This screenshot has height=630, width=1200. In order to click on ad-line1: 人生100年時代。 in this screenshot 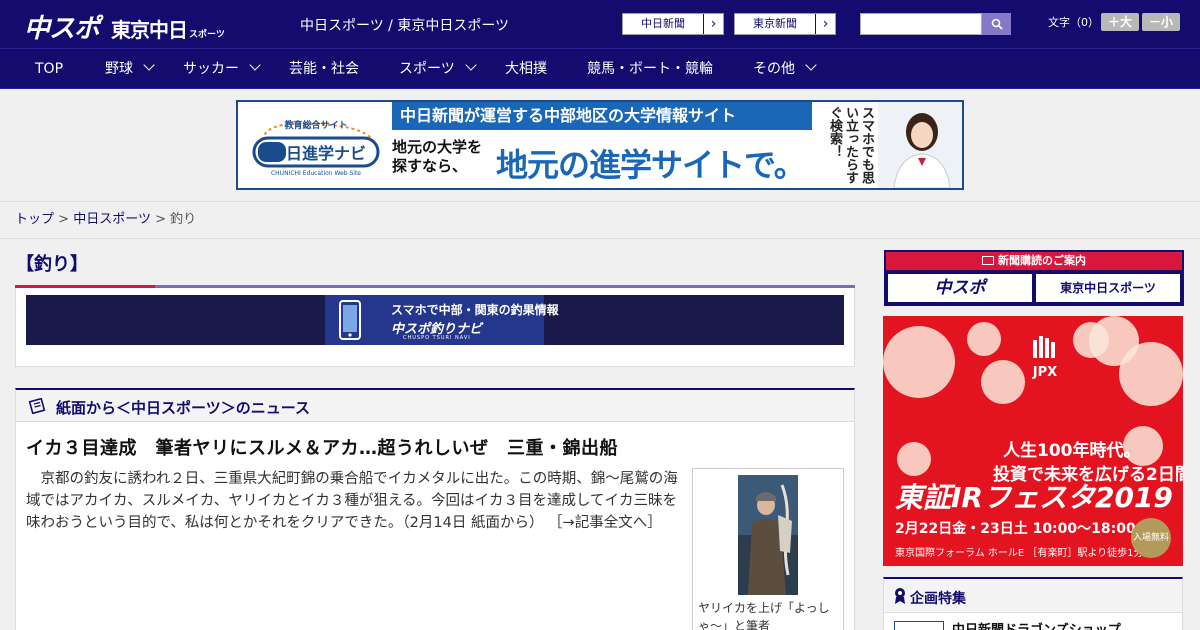, I will do `click(1072, 451)`.